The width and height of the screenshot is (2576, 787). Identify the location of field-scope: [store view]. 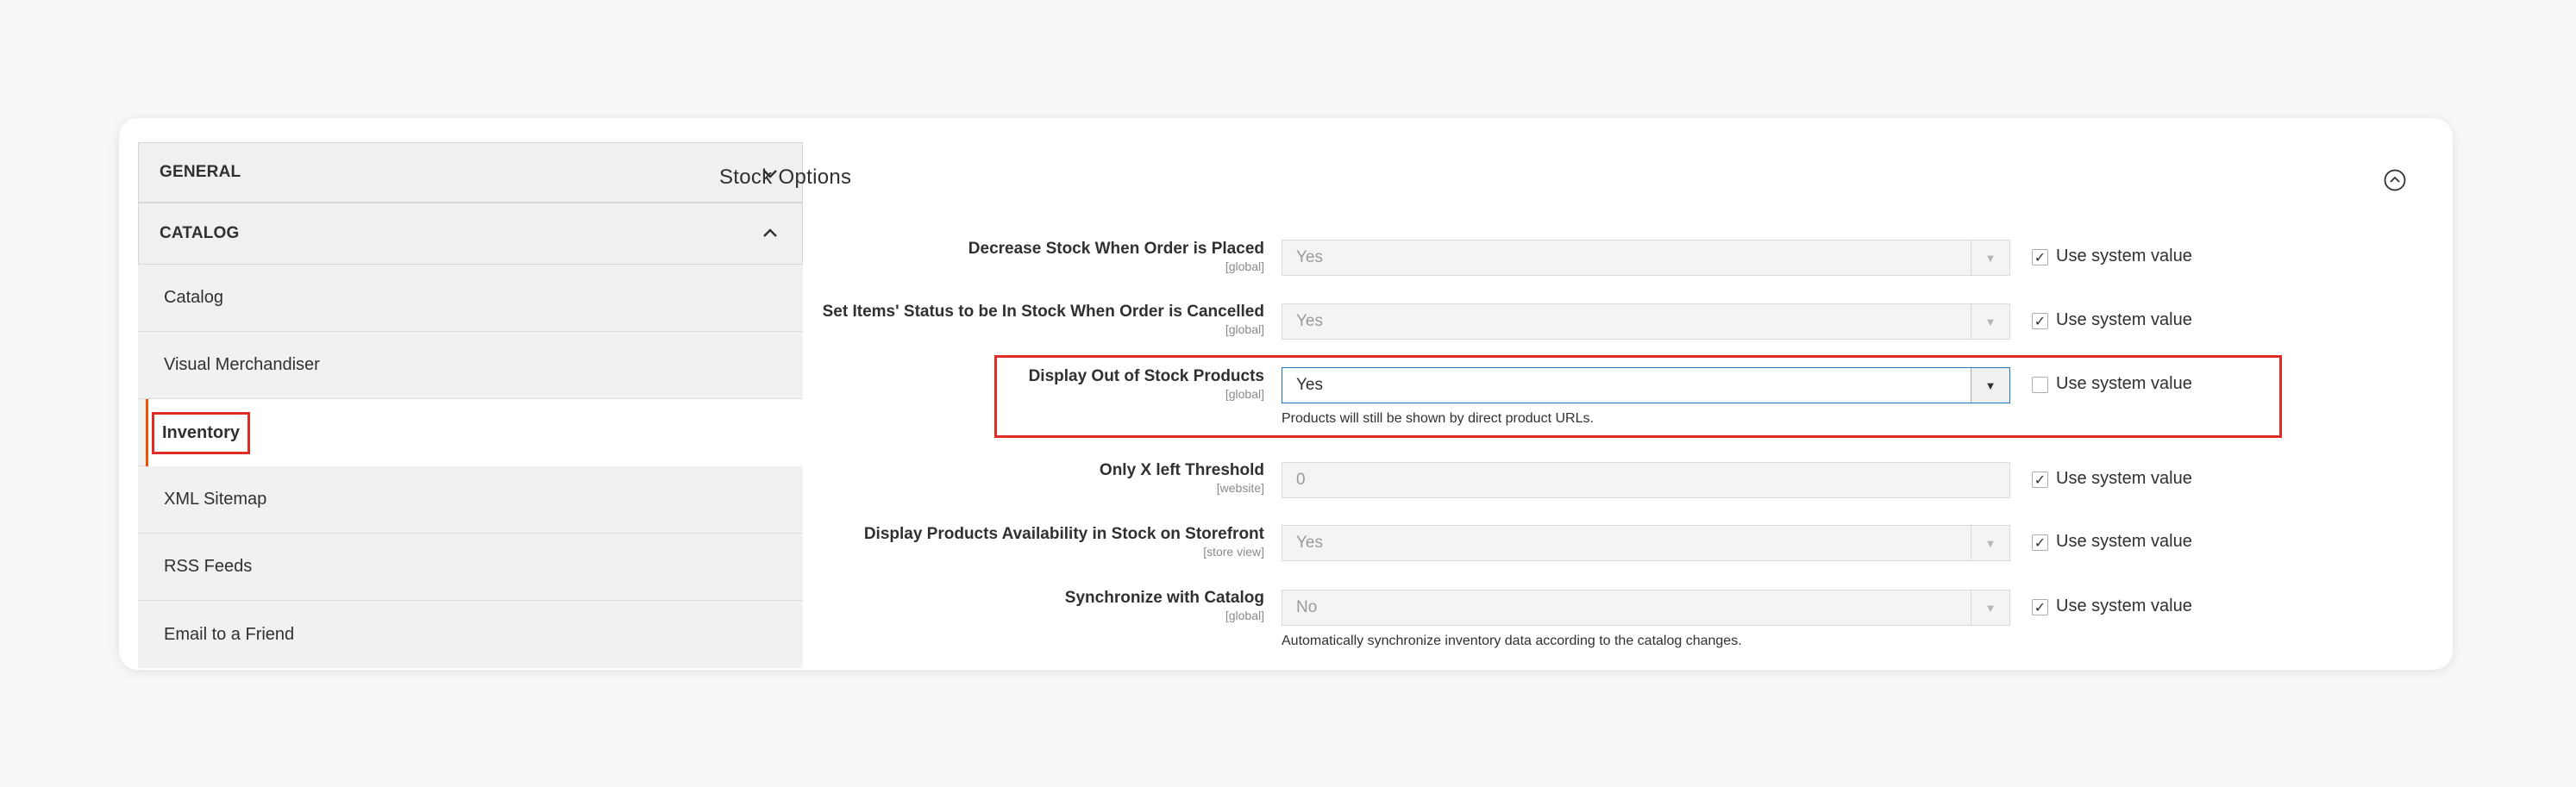
(1233, 552).